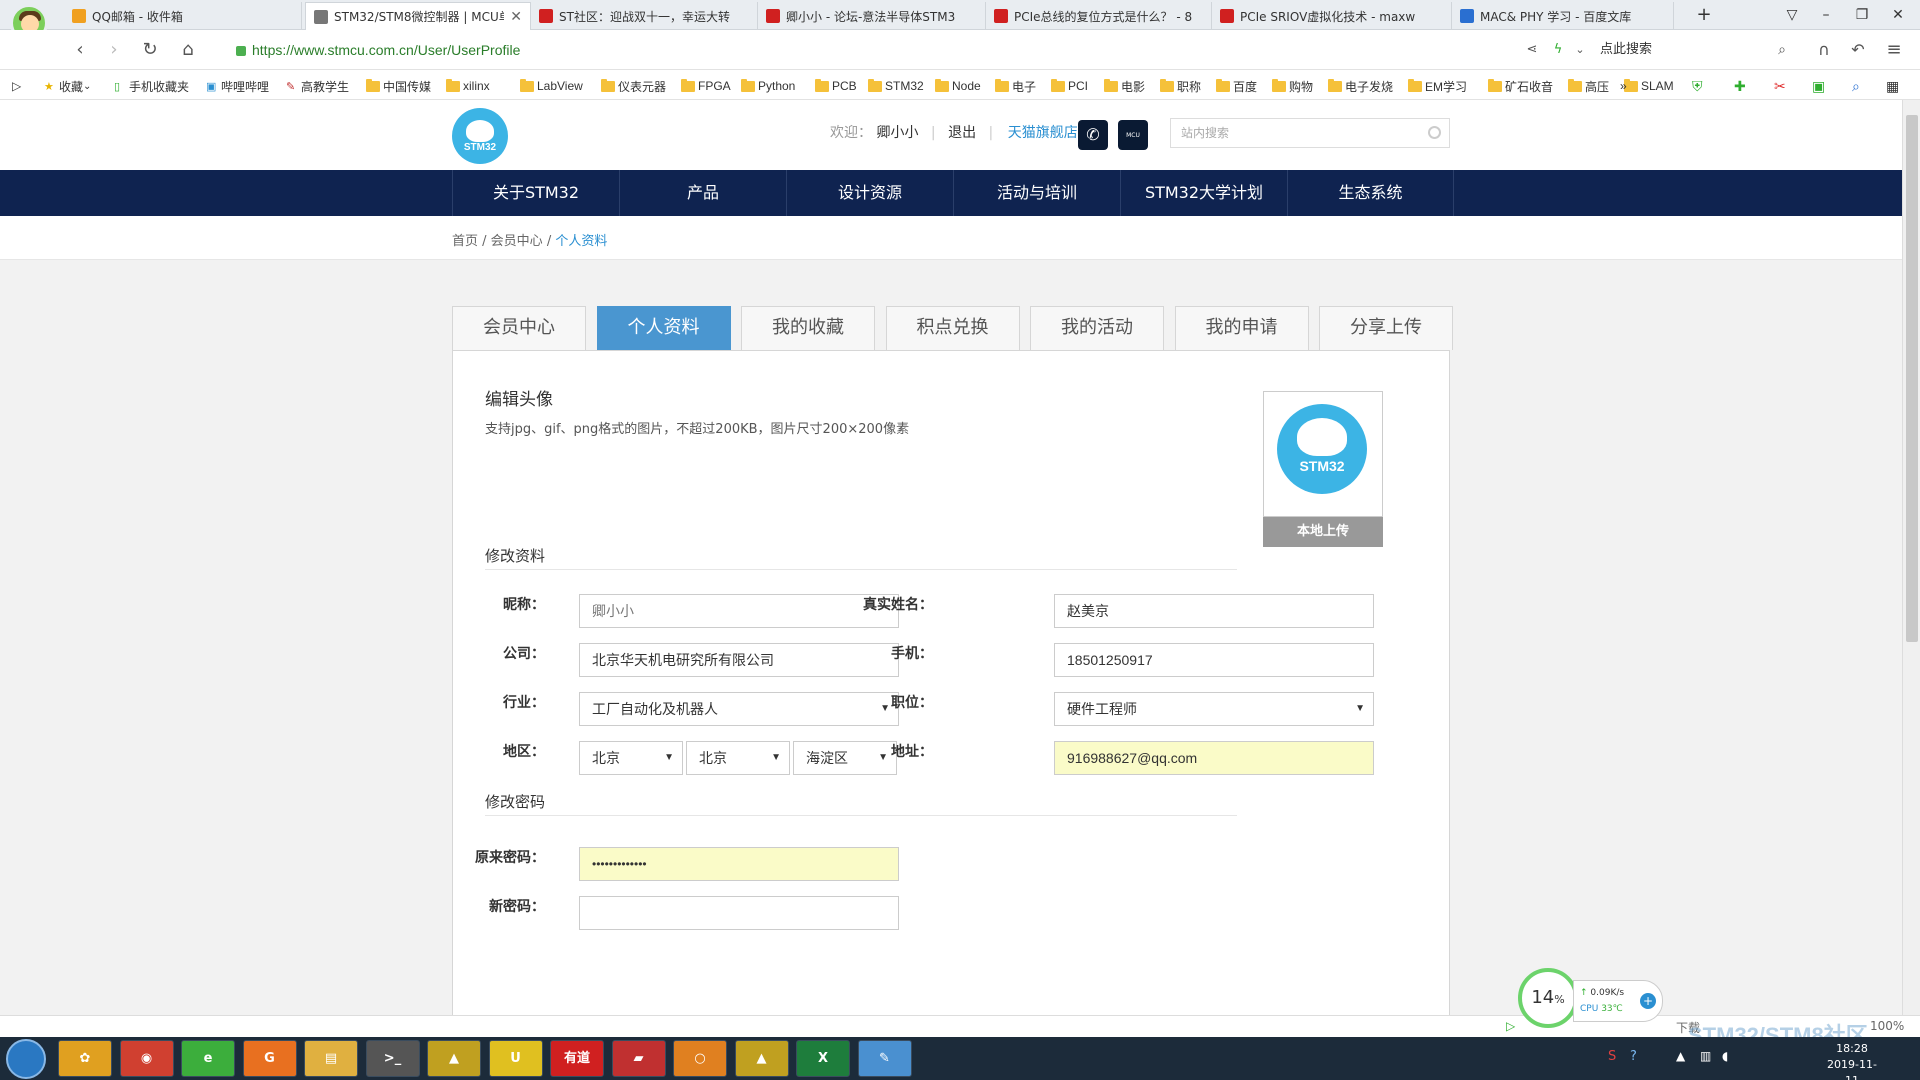  What do you see at coordinates (1520, 86) in the screenshot?
I see `bookmark-item: 矿石收音` at bounding box center [1520, 86].